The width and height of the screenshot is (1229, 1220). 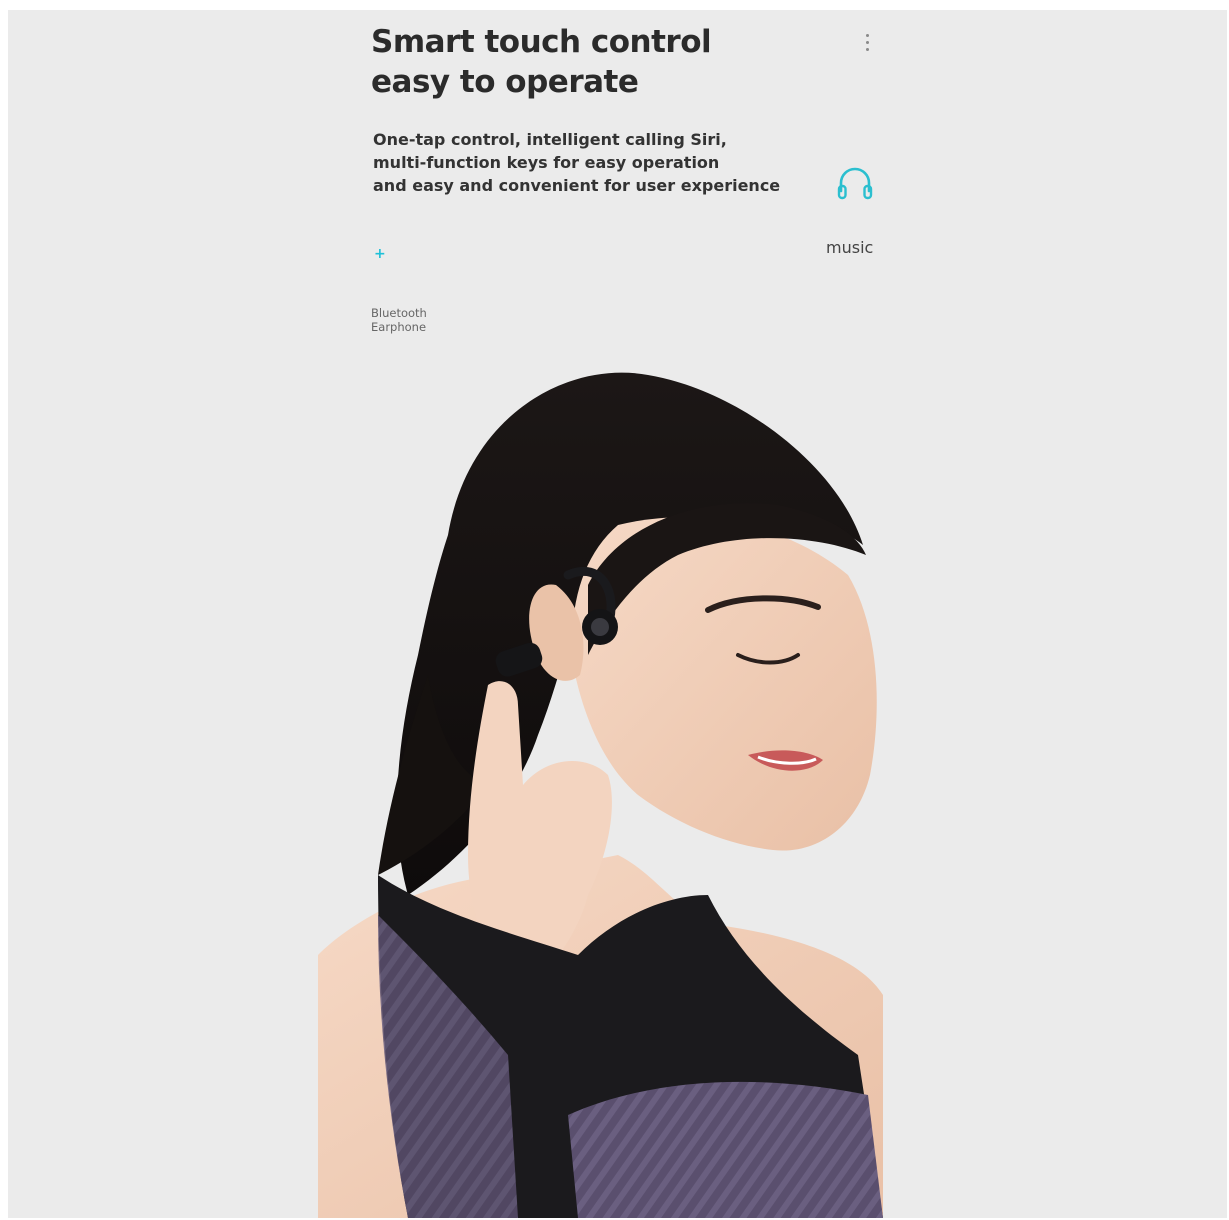 I want to click on headphones-icon, so click(x=855, y=183).